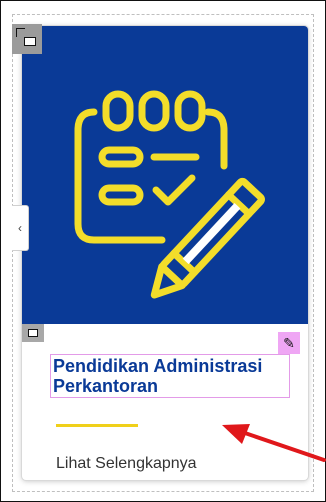 The height and width of the screenshot is (502, 326). I want to click on title-divider, so click(97, 425).